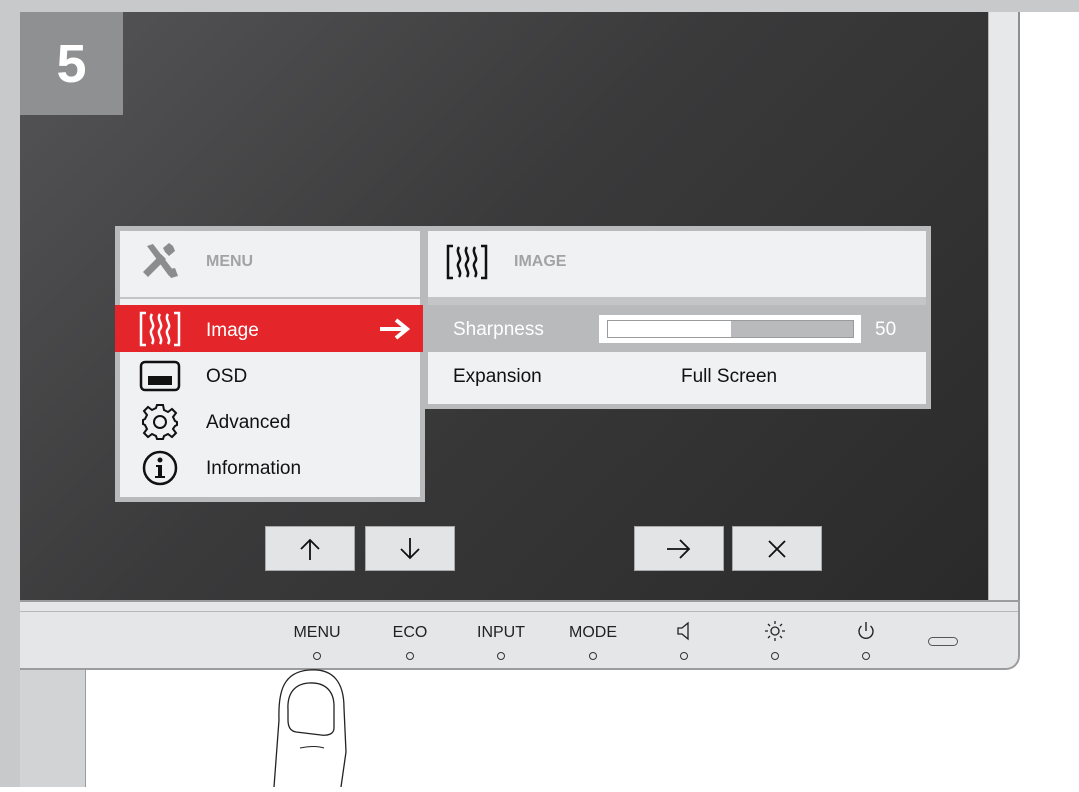  What do you see at coordinates (539, 6) in the screenshot?
I see `monitor-top-edge` at bounding box center [539, 6].